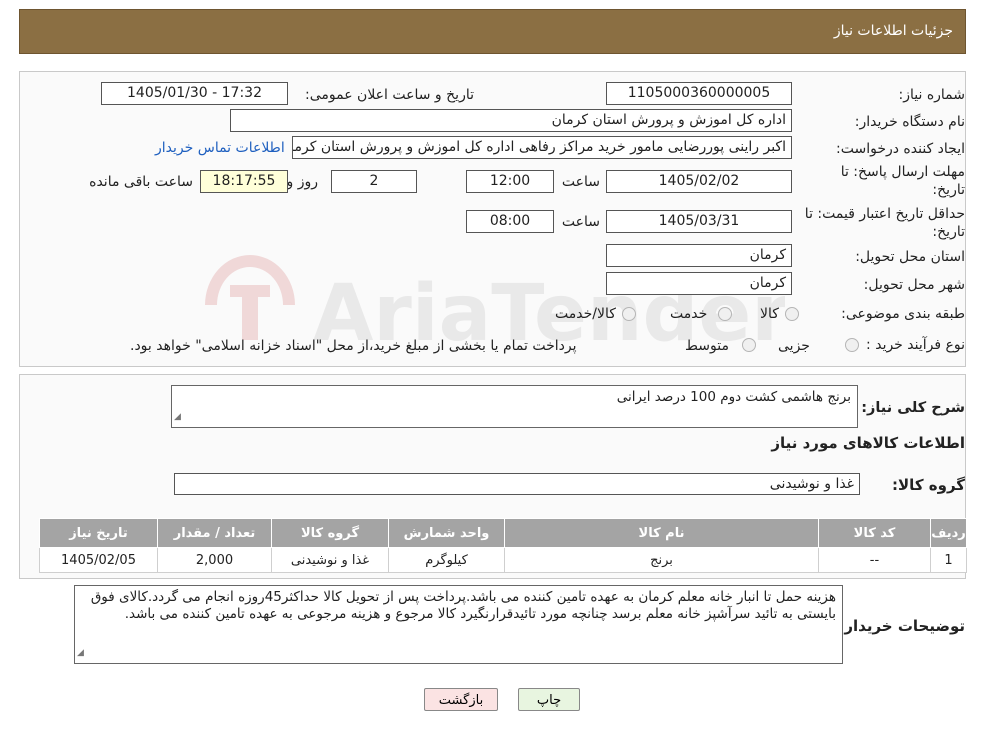 The width and height of the screenshot is (985, 733). Describe the element at coordinates (903, 314) in the screenshot. I see `category-label: طبقه بندی موضوعی:` at that location.